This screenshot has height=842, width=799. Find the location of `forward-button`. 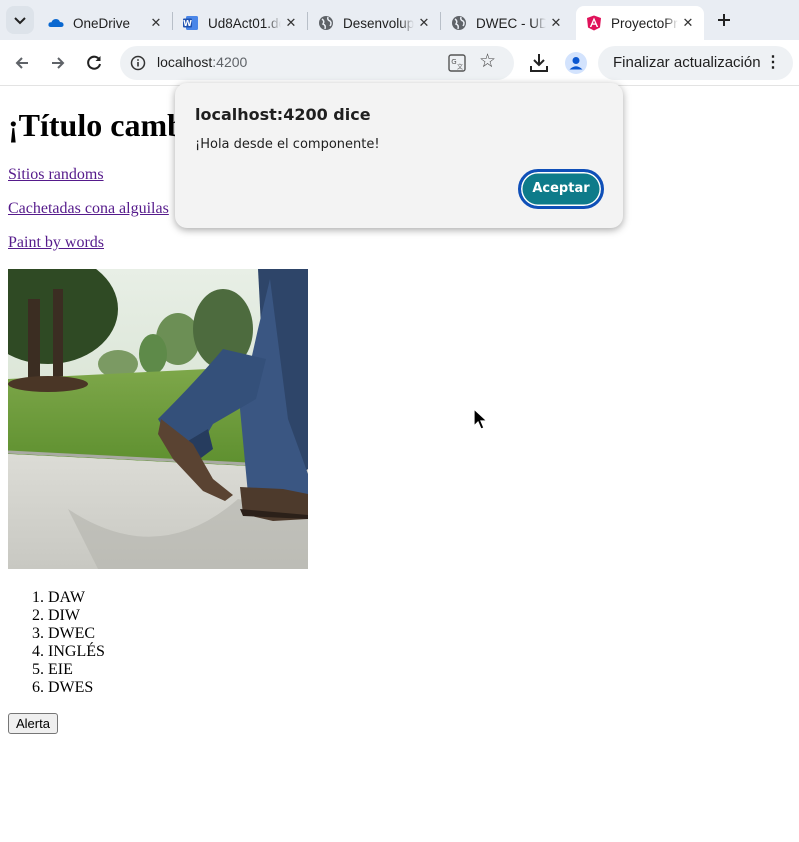

forward-button is located at coordinates (58, 63).